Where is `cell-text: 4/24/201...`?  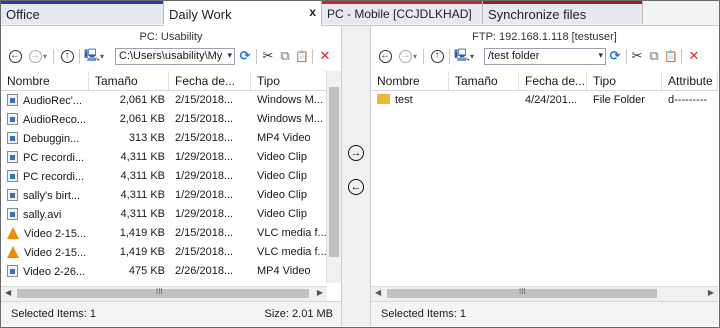
cell-text: 4/24/201... is located at coordinates (551, 100).